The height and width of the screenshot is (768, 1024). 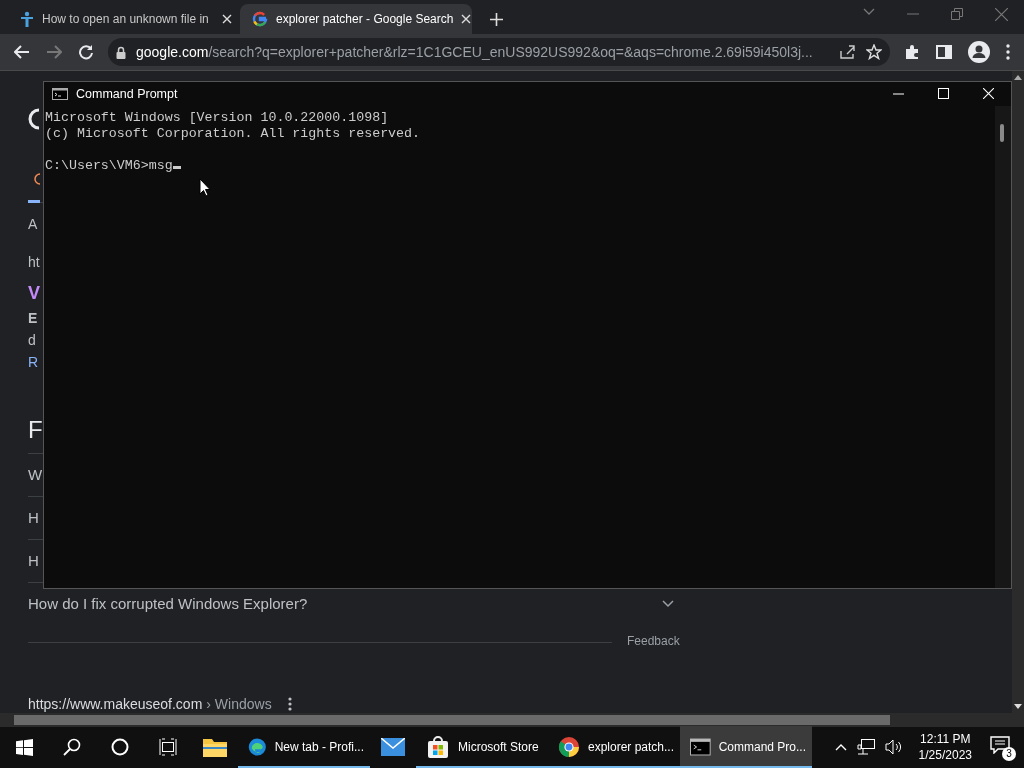 What do you see at coordinates (33, 224) in the screenshot?
I see `snippet-text: A` at bounding box center [33, 224].